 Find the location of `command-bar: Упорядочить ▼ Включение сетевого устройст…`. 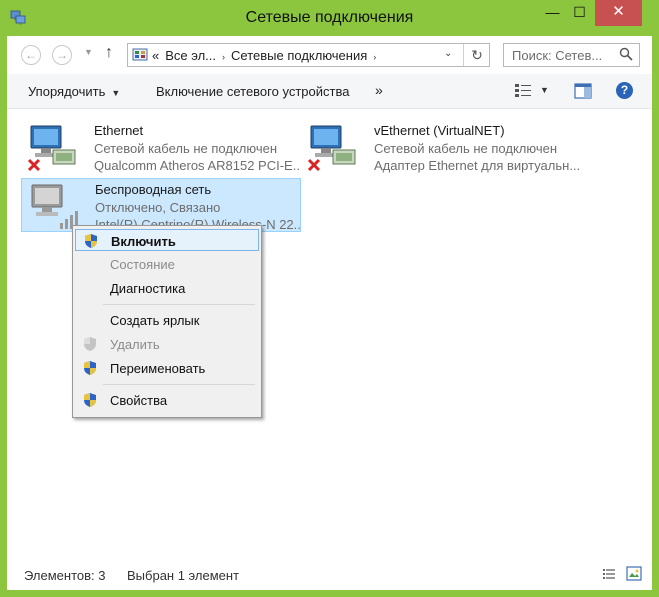

command-bar: Упорядочить ▼ Включение сетевого устройст… is located at coordinates (329, 91).